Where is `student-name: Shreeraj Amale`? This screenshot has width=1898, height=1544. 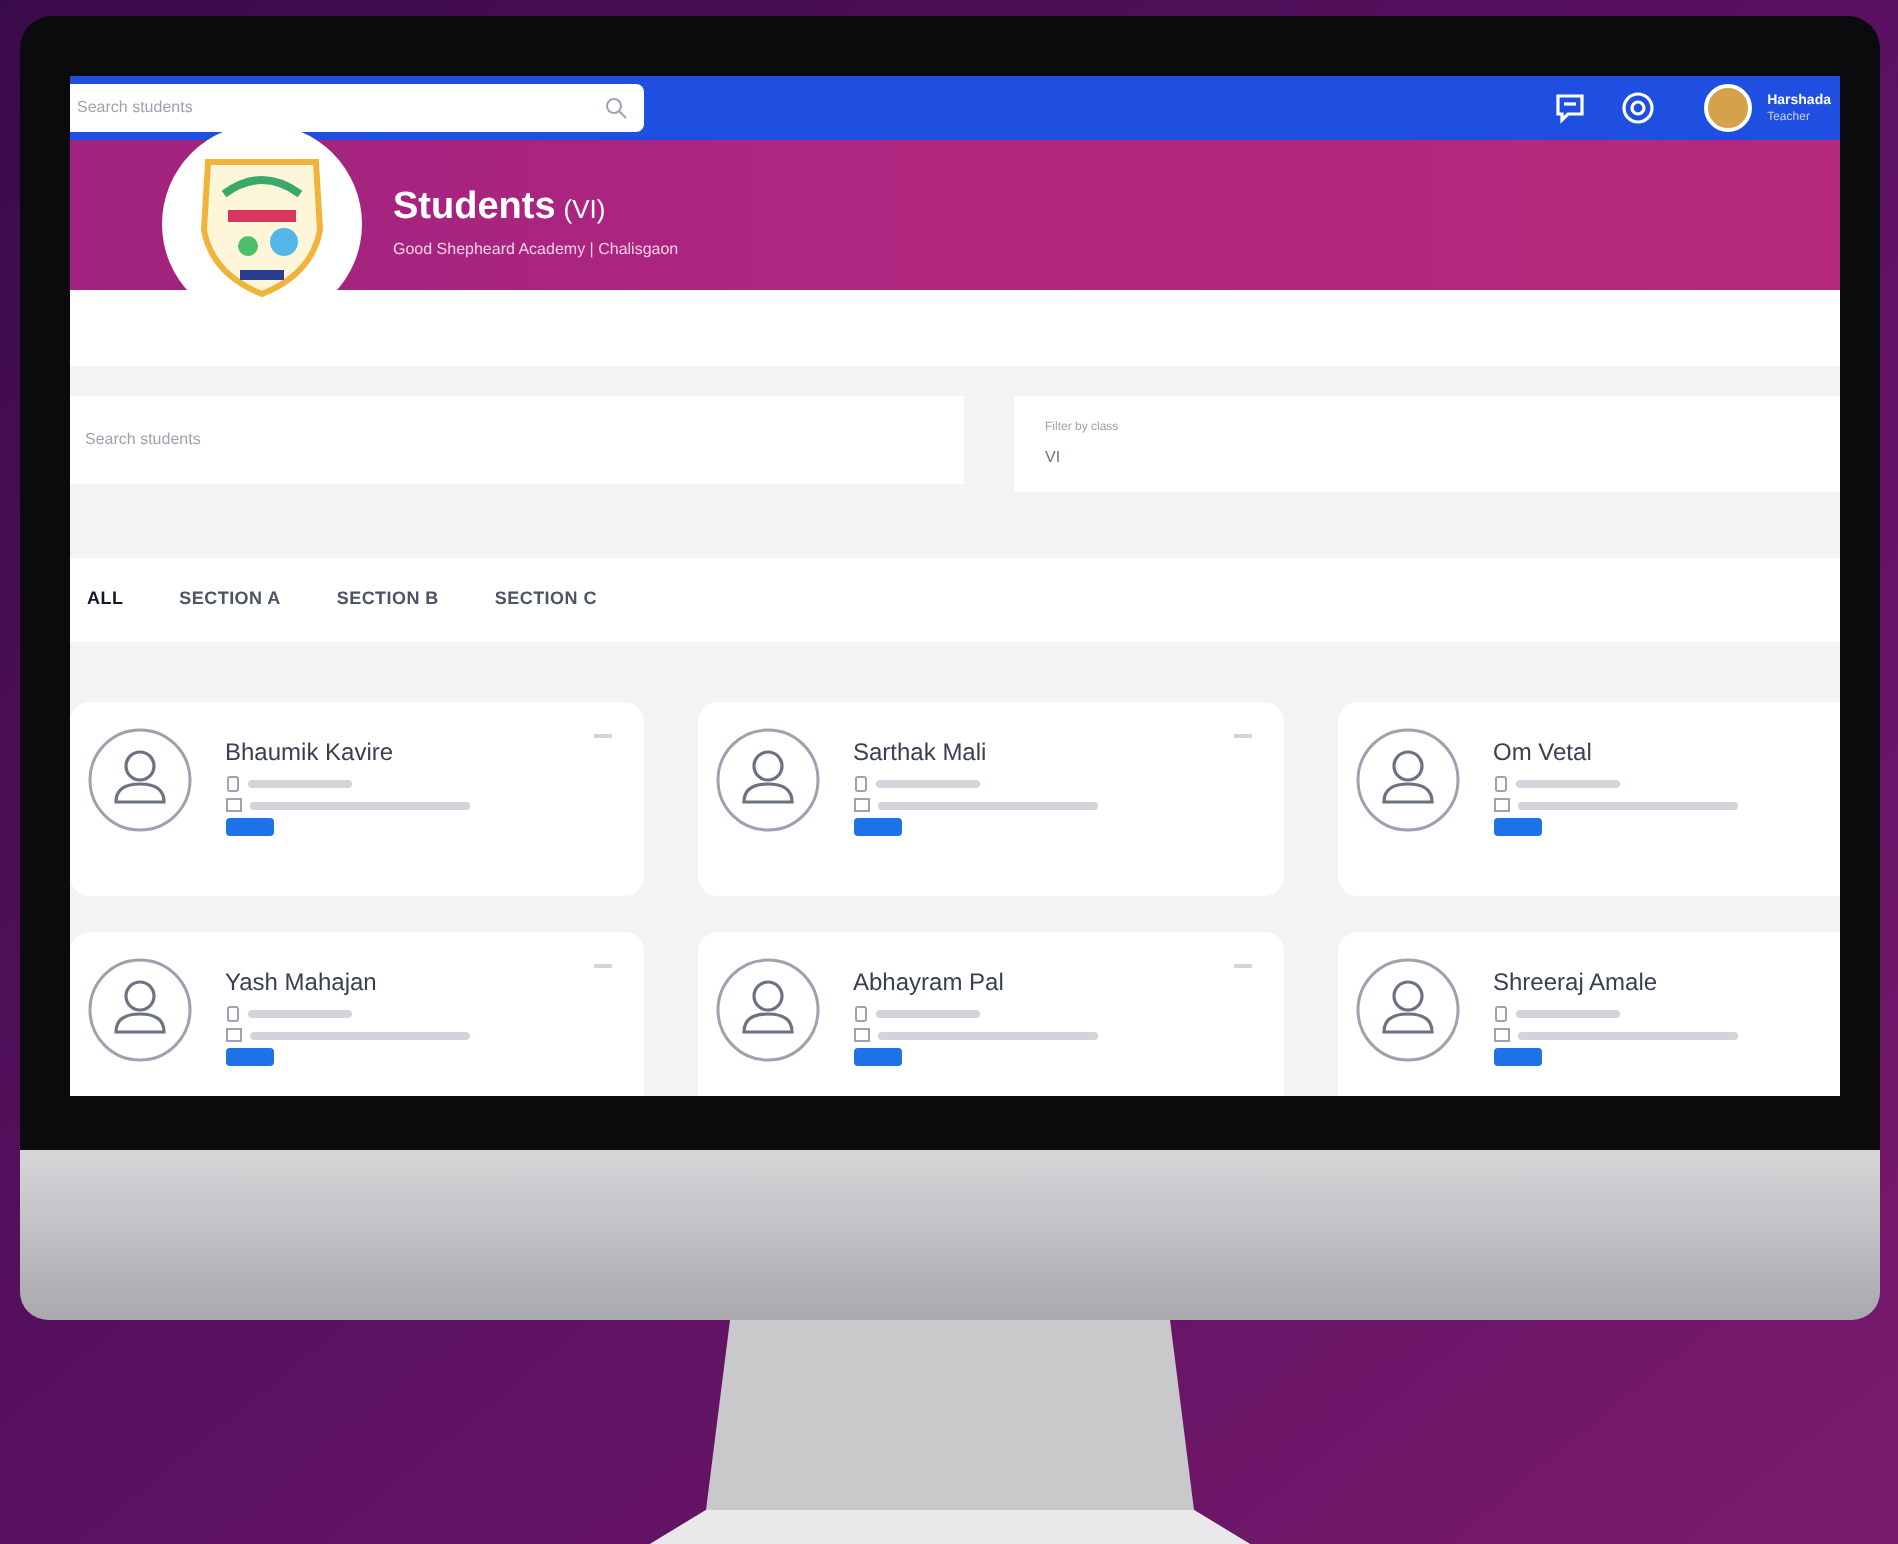 student-name: Shreeraj Amale is located at coordinates (1576, 983).